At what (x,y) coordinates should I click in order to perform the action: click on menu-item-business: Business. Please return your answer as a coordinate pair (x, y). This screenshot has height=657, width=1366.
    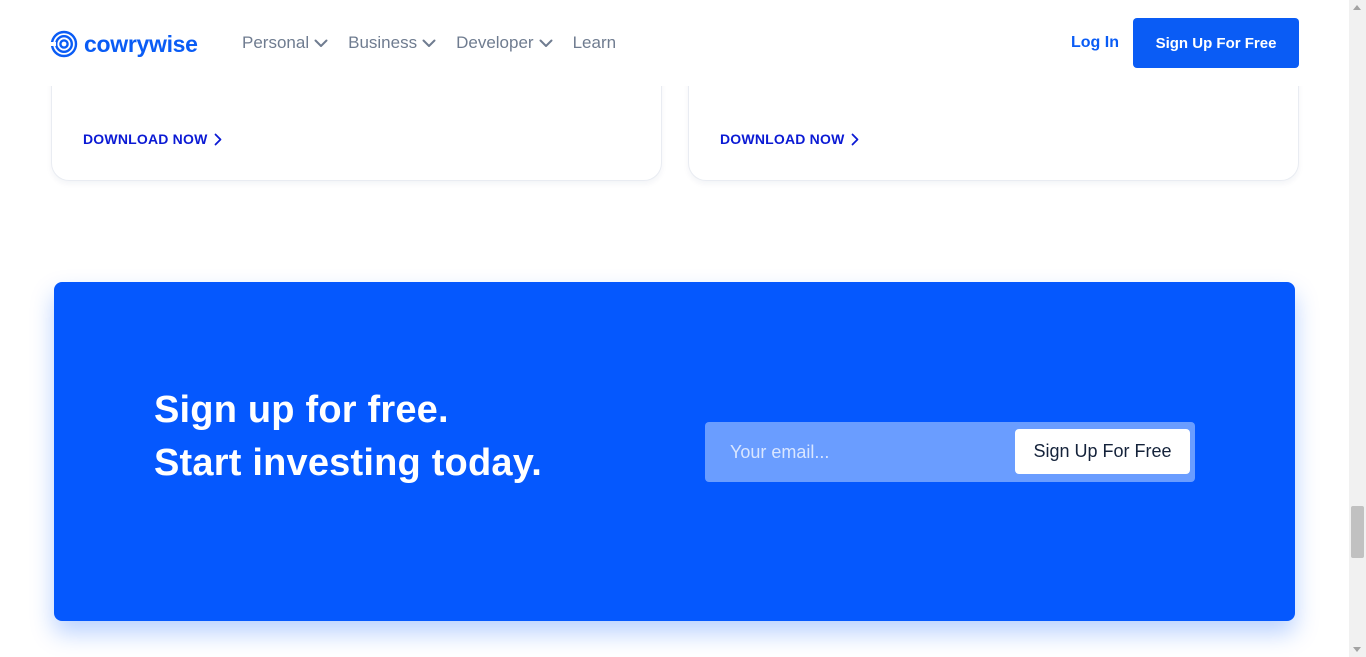
    Looking at the image, I should click on (392, 43).